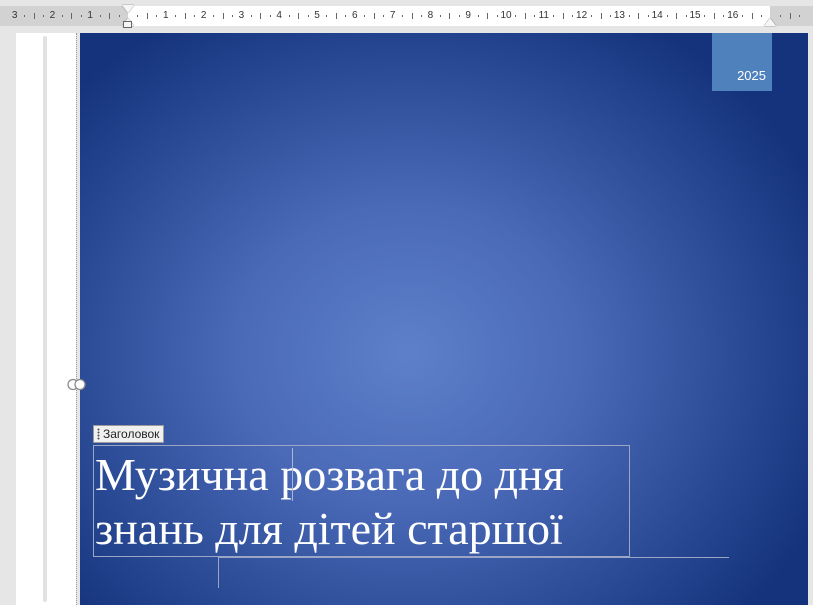  Describe the element at coordinates (468, 15) in the screenshot. I see `ruler-label: 9` at that location.